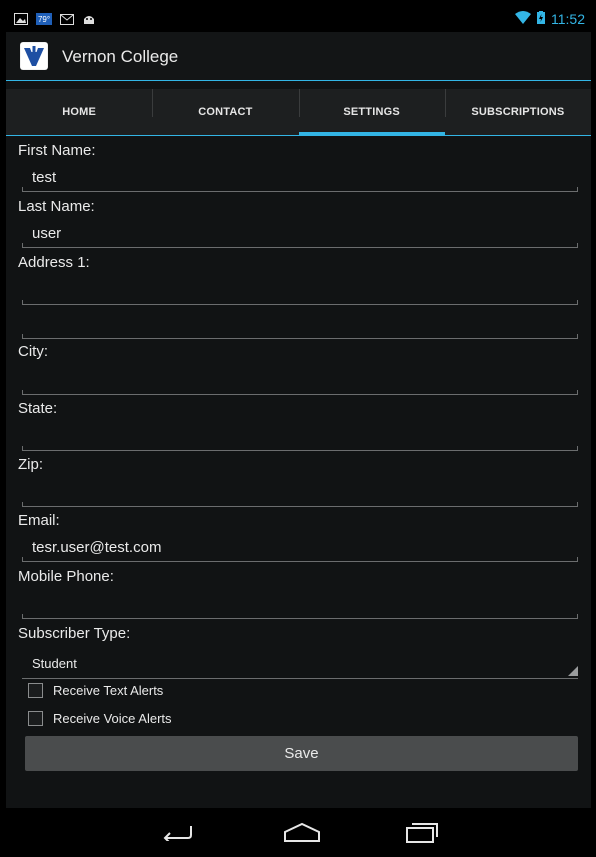 The width and height of the screenshot is (596, 857). What do you see at coordinates (31, 464) in the screenshot?
I see `zip-label: Zip:` at bounding box center [31, 464].